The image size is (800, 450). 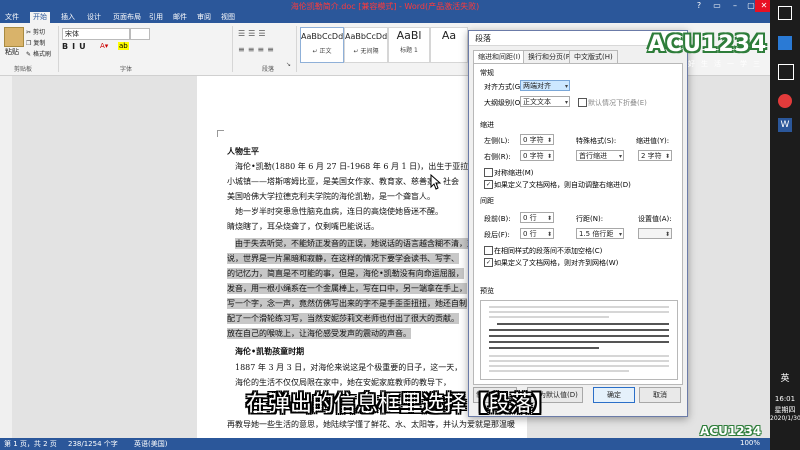 I want to click on word-count: 238/1254 个字, so click(x=93, y=444).